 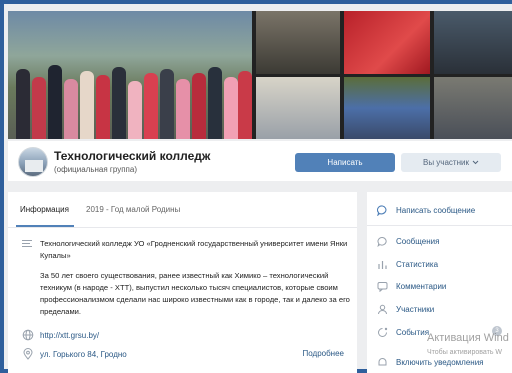 I want to click on message-icon, so click(x=382, y=210).